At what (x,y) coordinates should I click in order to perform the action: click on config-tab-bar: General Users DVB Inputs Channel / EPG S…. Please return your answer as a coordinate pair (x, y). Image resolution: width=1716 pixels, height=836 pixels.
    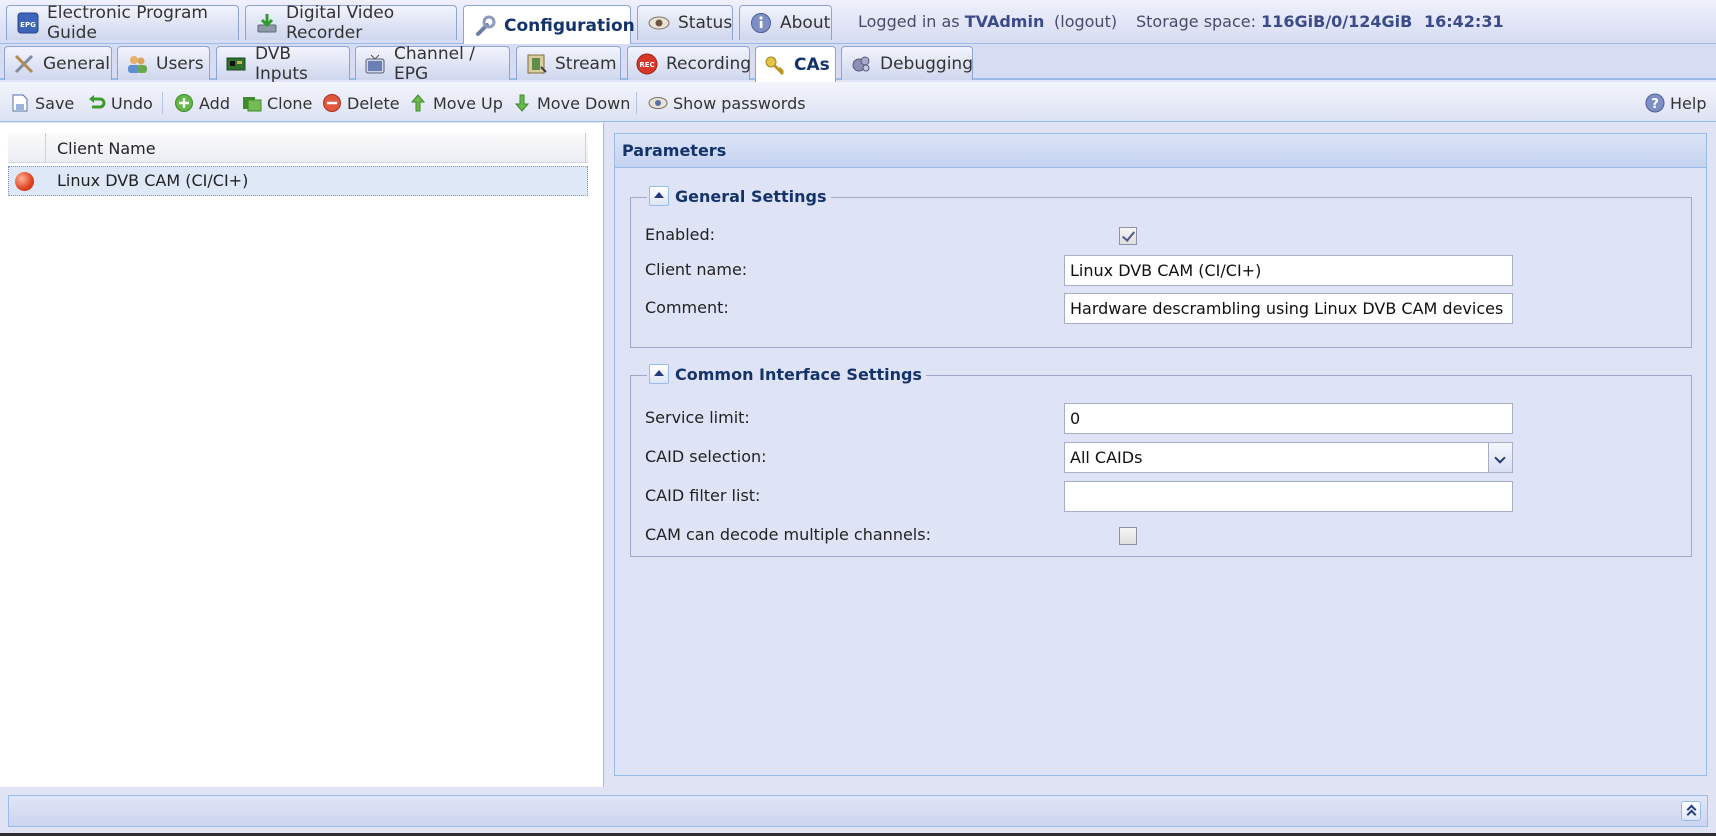
    Looking at the image, I should click on (858, 64).